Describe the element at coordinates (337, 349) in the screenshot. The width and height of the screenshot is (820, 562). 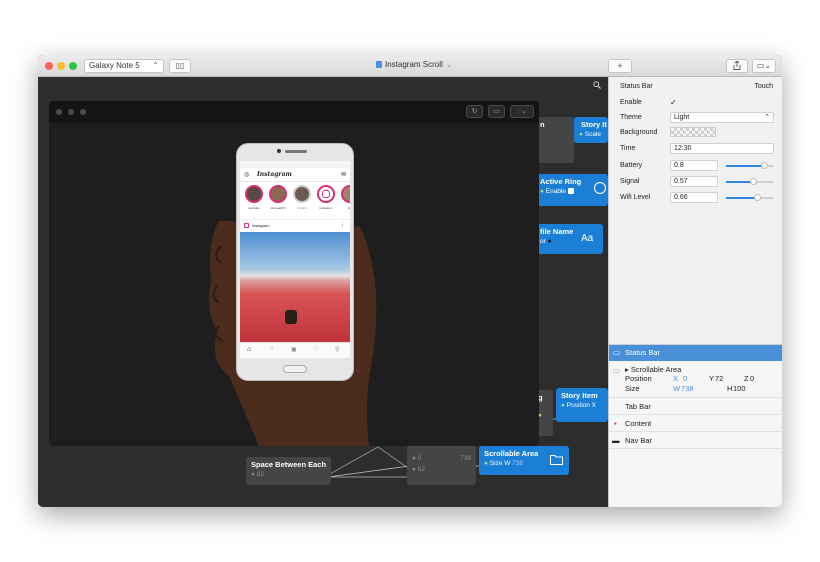
I see `profile-icon: ⚲` at that location.